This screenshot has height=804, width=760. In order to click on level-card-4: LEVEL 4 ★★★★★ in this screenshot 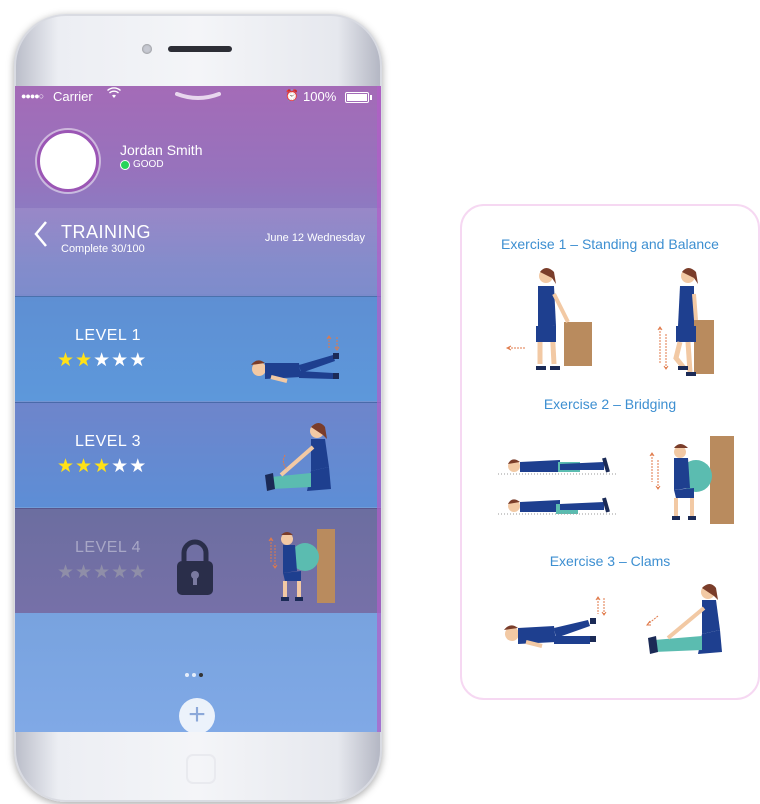, I will do `click(198, 560)`.